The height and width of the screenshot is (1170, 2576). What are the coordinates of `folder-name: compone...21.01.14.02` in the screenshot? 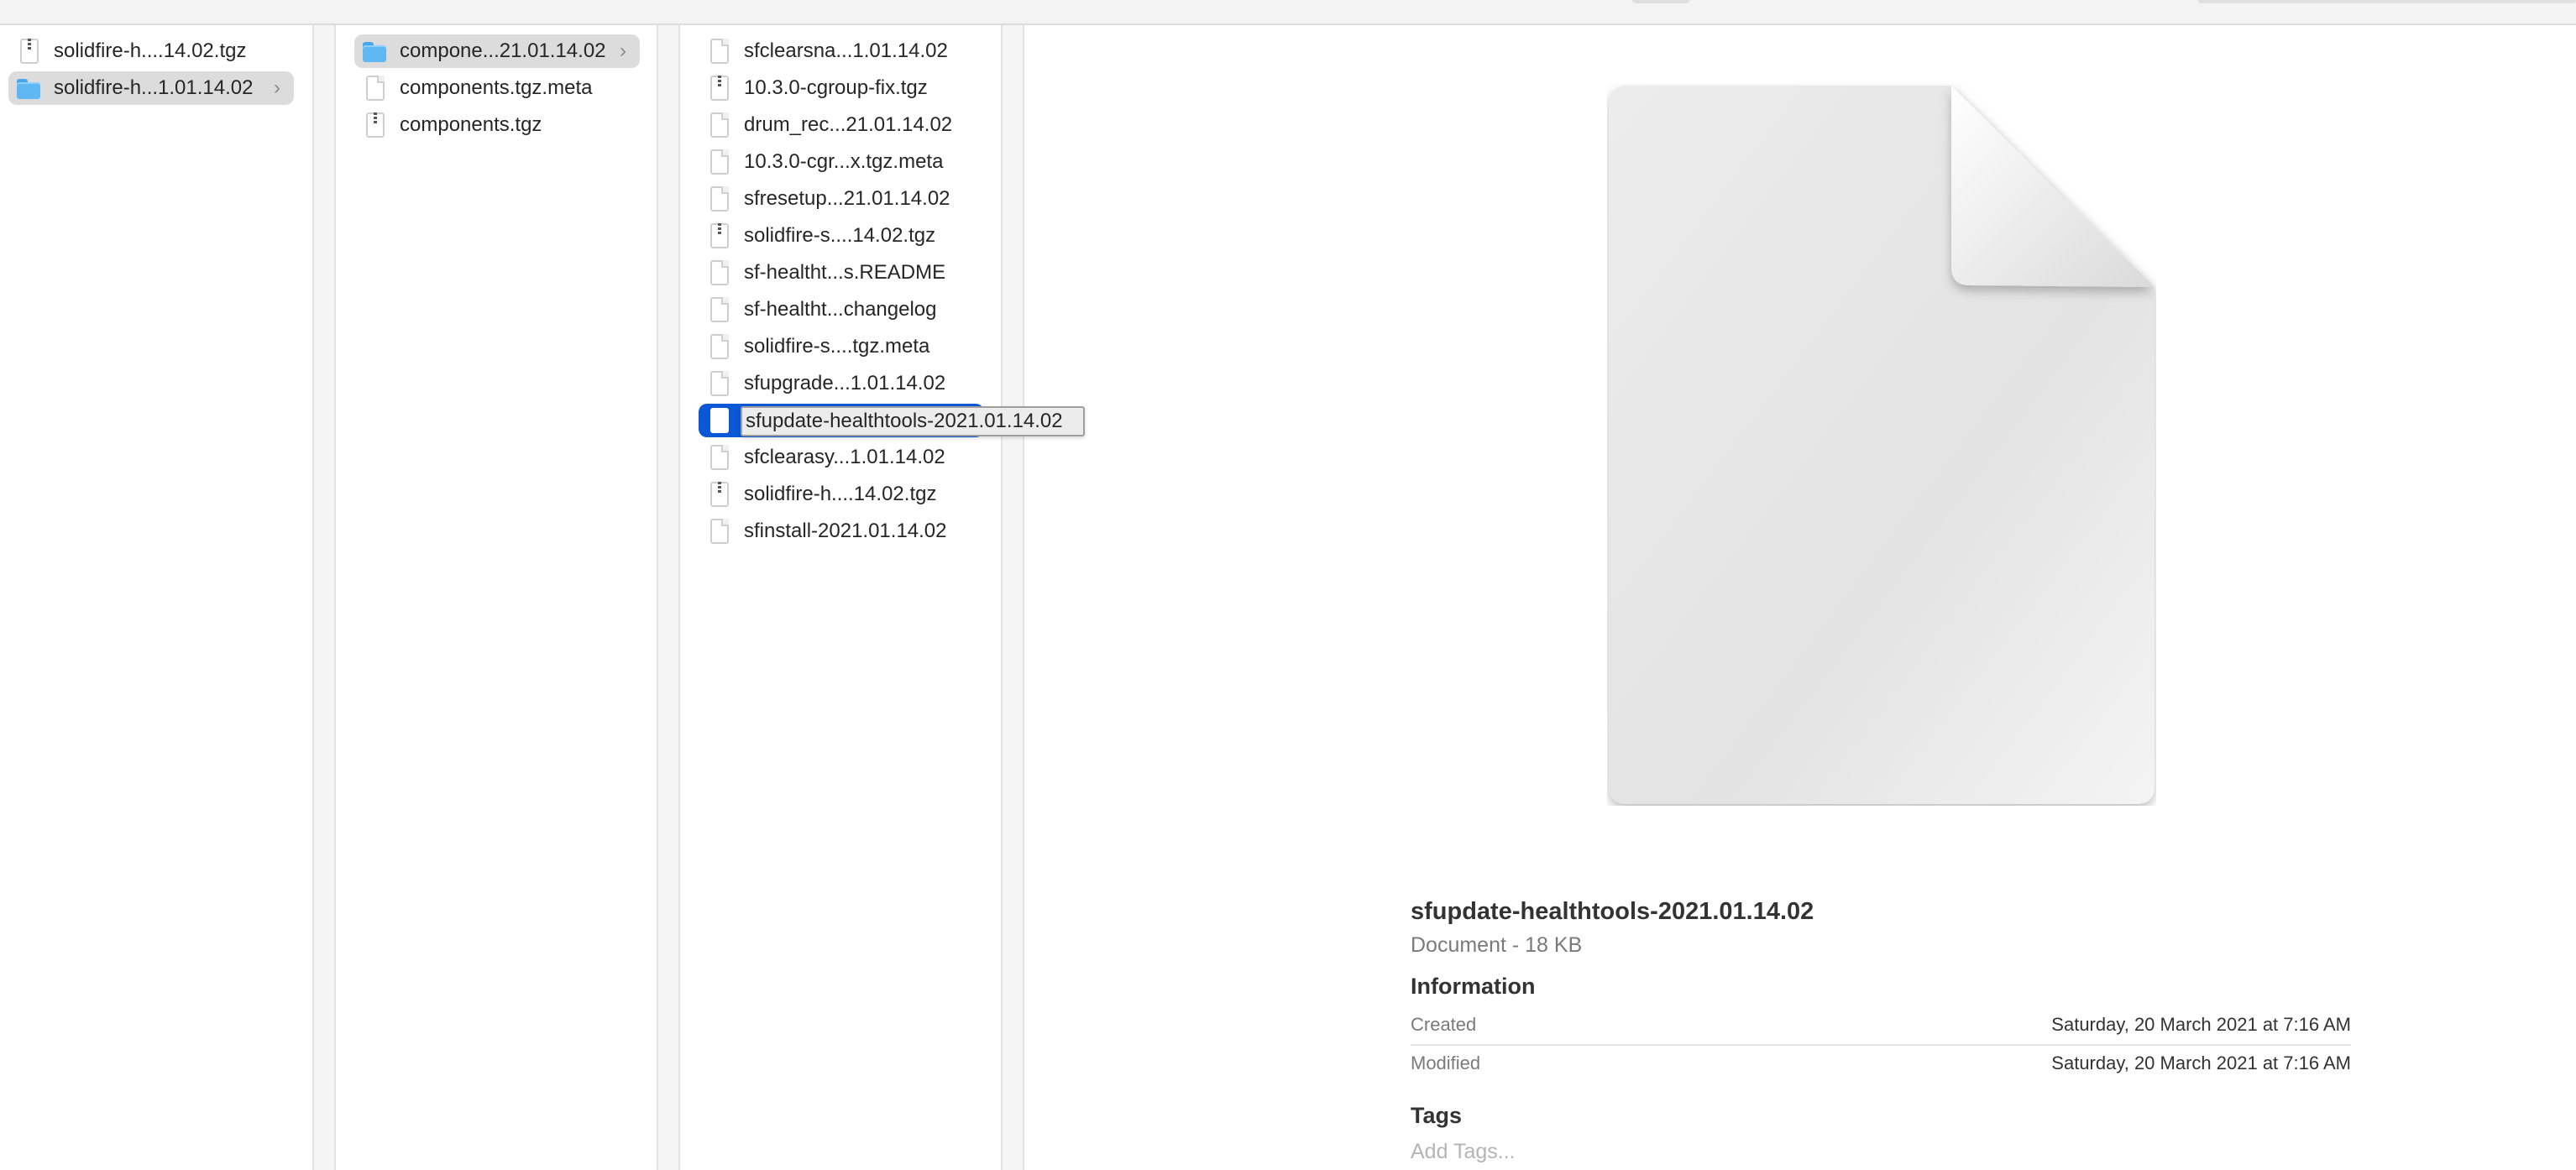 It's located at (503, 50).